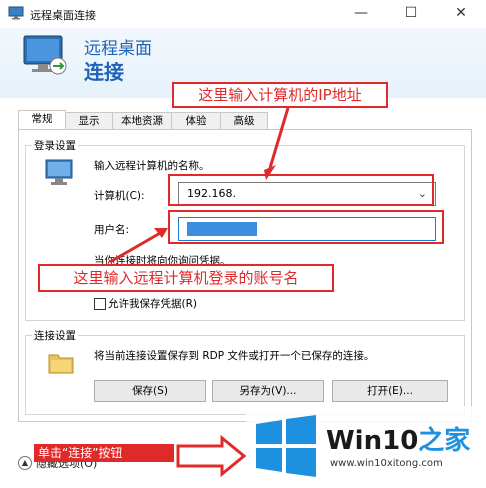 This screenshot has height=488, width=486. What do you see at coordinates (280, 95) in the screenshot?
I see `ip-callout: 这里输入计算机的IP地址` at bounding box center [280, 95].